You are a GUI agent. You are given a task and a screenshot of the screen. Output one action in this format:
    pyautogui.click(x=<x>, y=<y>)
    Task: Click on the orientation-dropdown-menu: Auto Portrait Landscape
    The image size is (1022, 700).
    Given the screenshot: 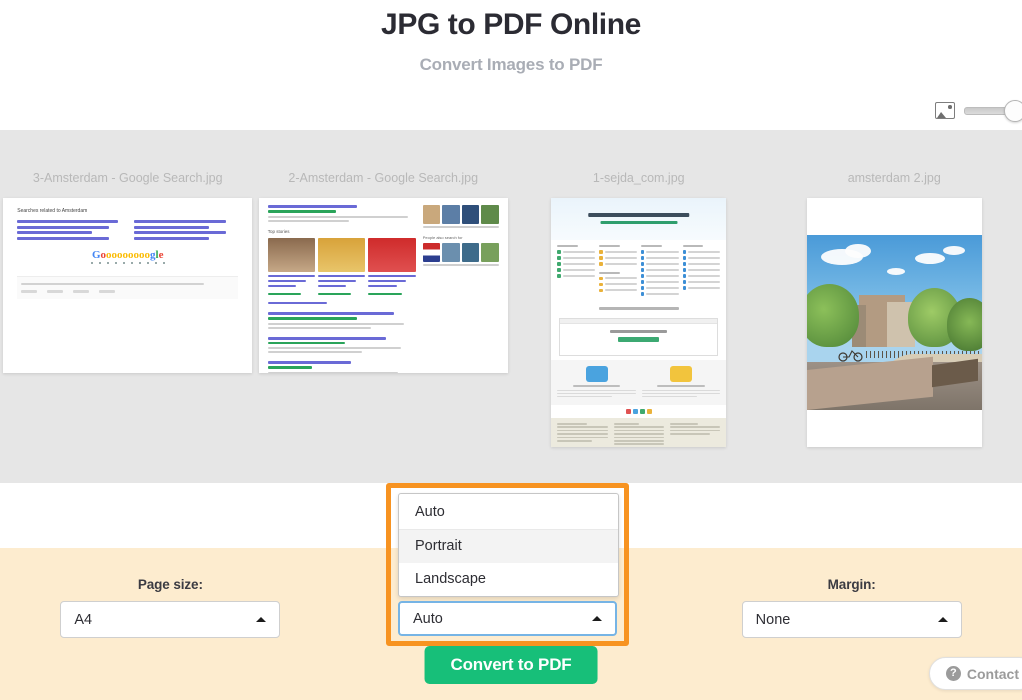 What is the action you would take?
    pyautogui.click(x=508, y=545)
    